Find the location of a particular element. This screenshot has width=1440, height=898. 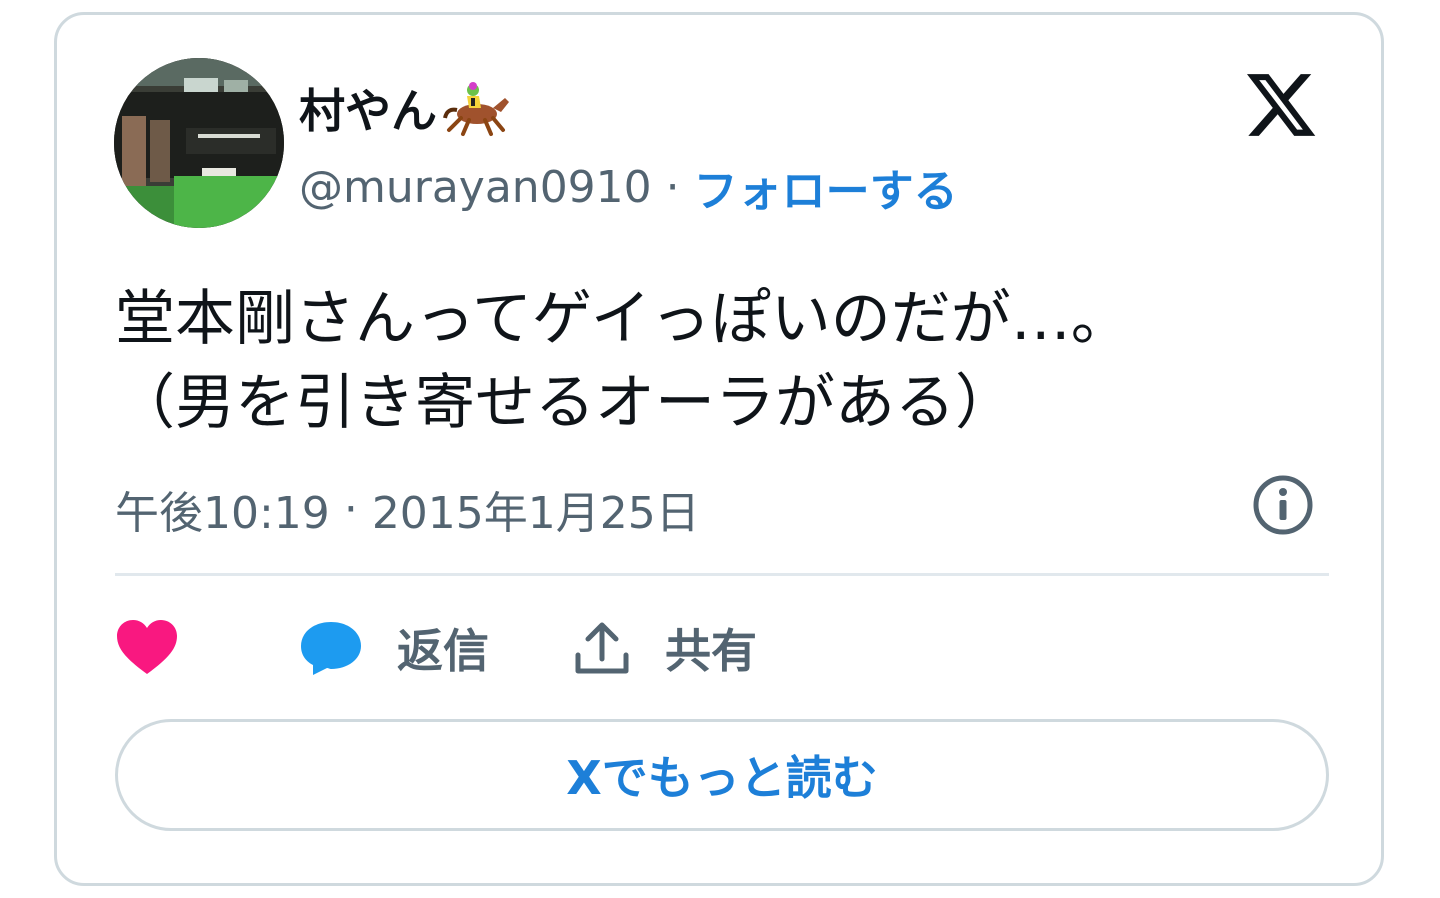

handle-row: @murayan0910 · フォローする is located at coordinates (628, 187).